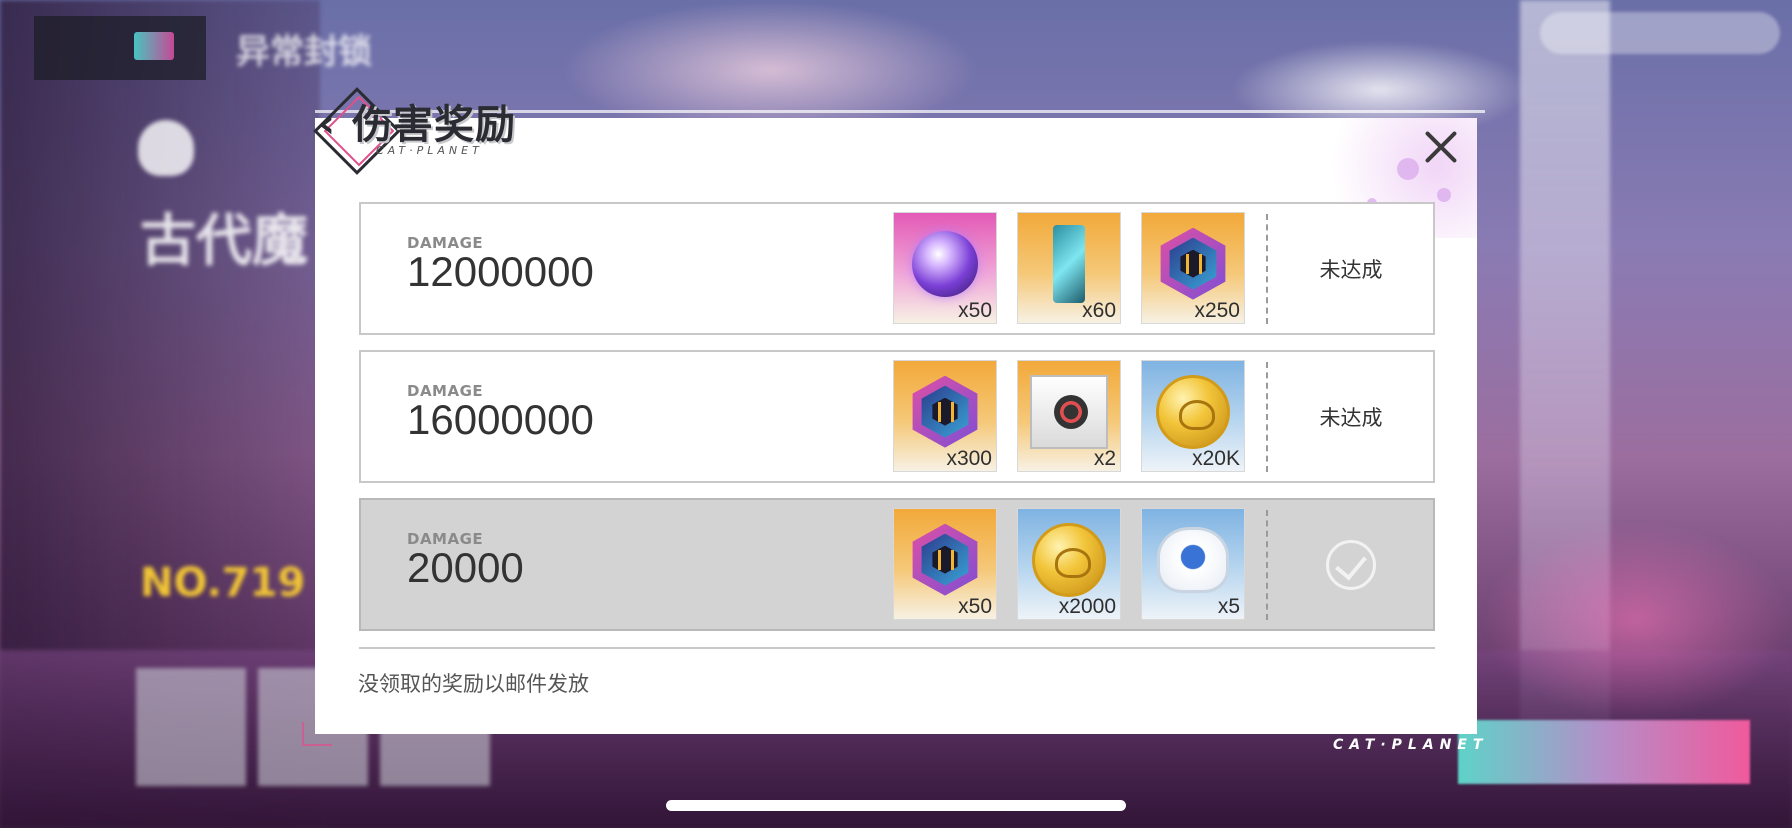 Image resolution: width=1792 pixels, height=828 pixels. I want to click on reward-item: x250, so click(1193, 268).